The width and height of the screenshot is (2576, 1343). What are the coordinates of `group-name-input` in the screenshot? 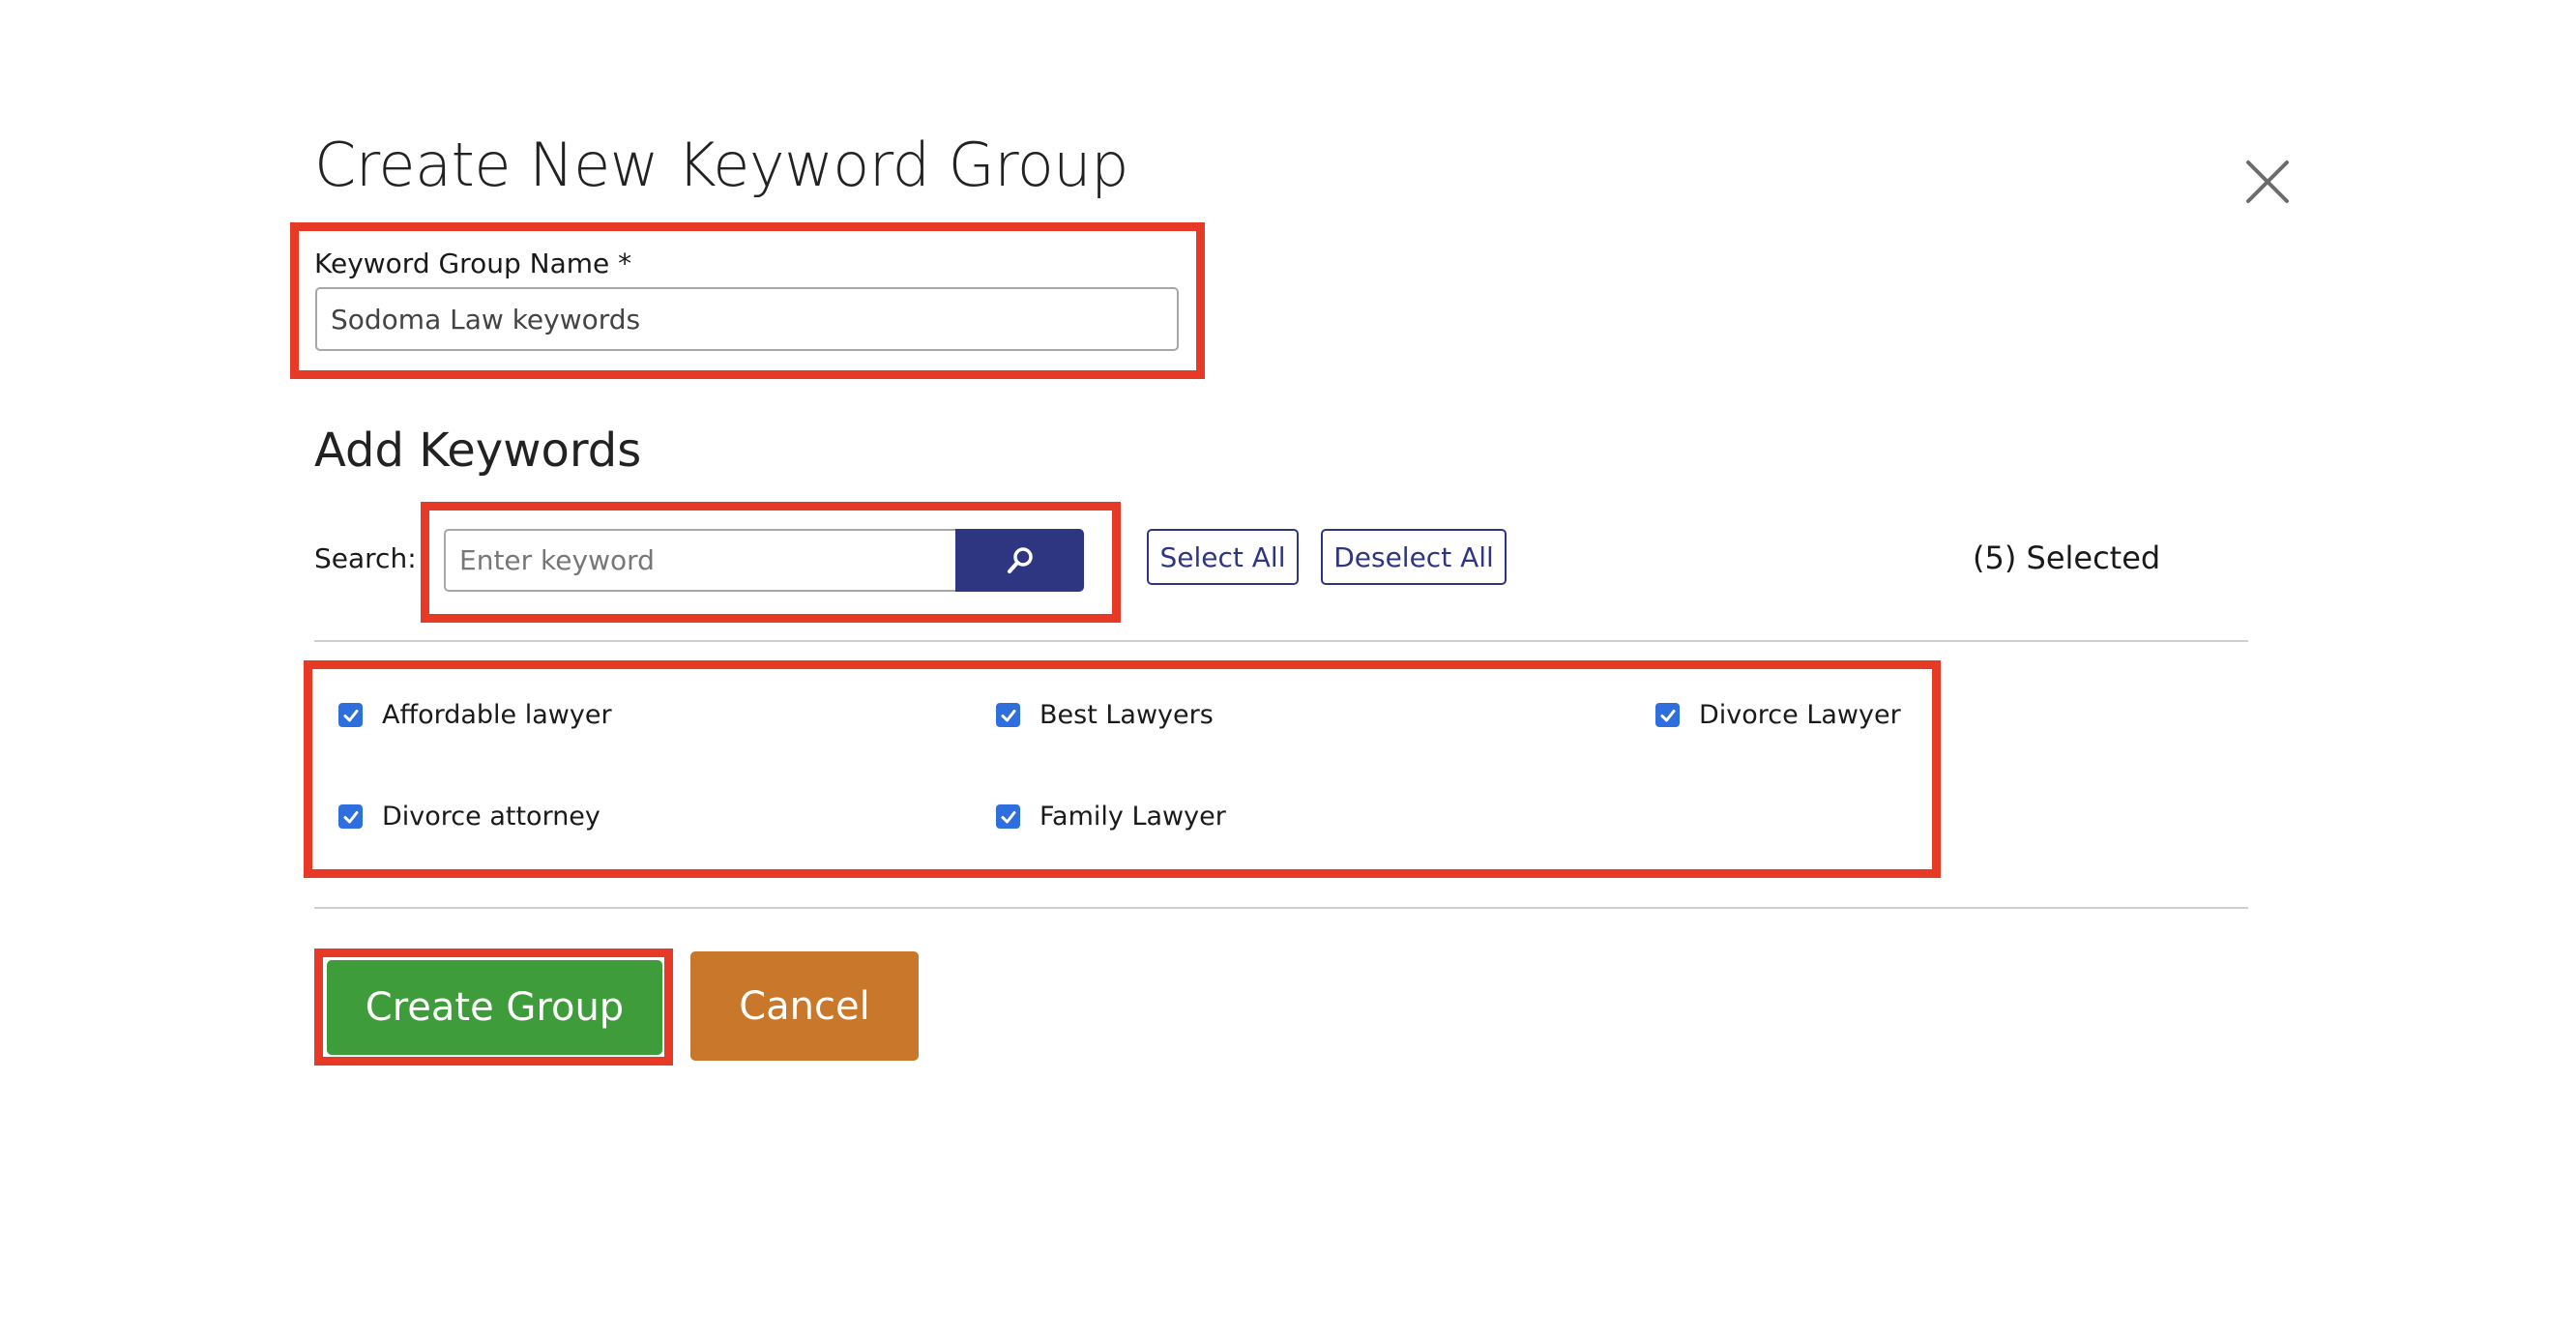 It's located at (747, 319).